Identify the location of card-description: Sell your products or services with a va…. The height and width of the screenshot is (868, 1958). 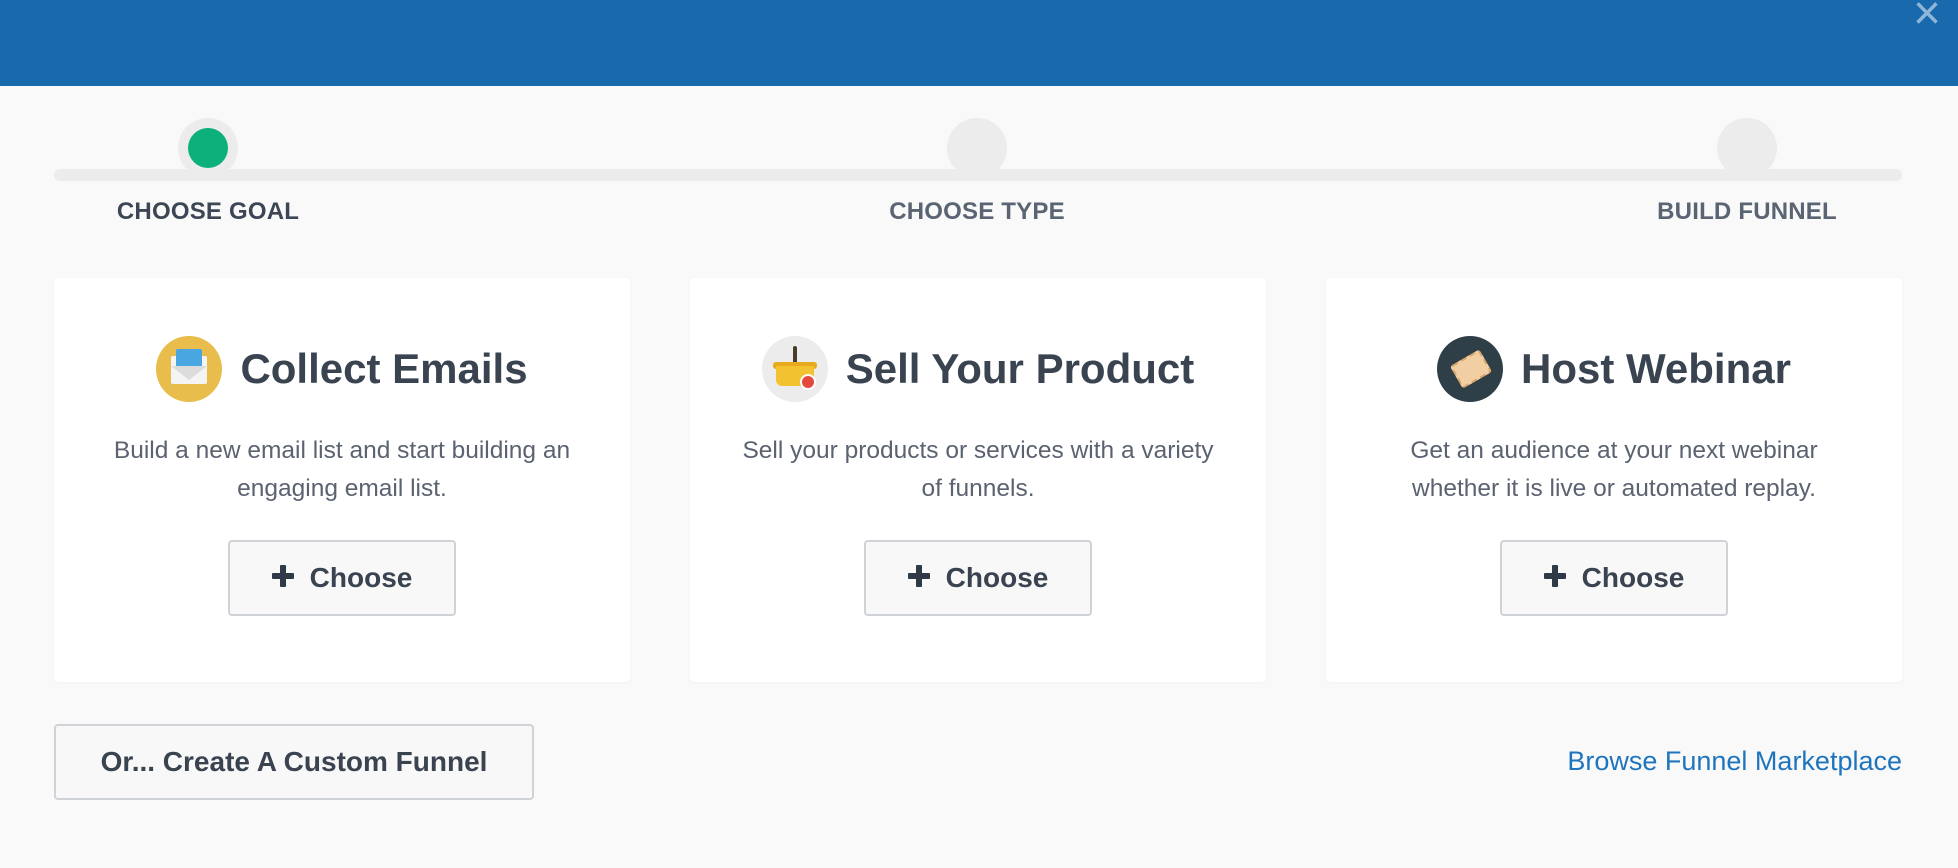
(978, 469).